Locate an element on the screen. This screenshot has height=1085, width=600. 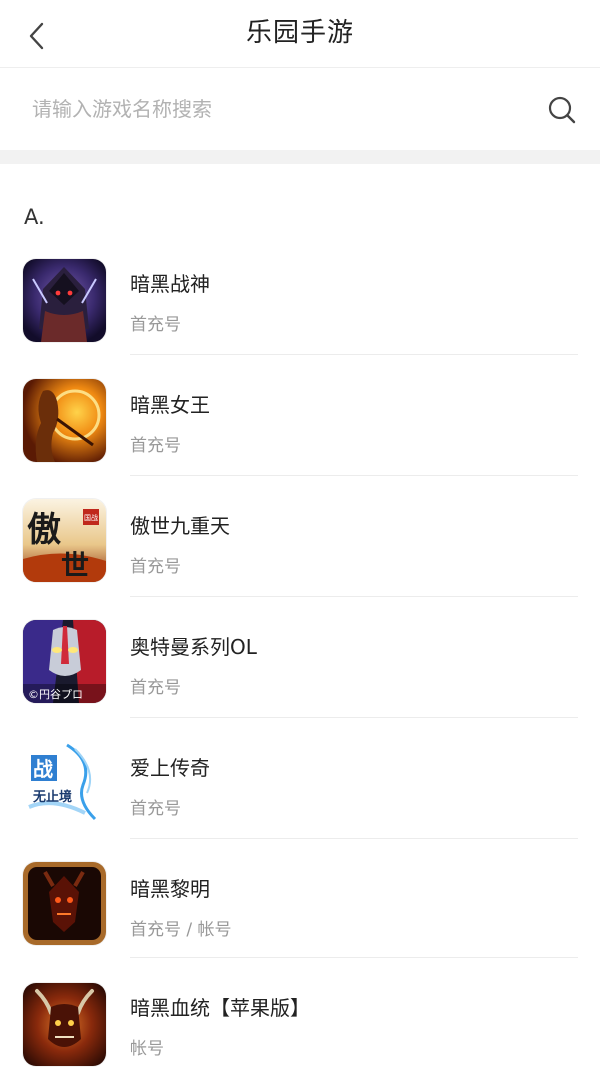
game-name: 暗黑黎明 is located at coordinates (170, 889).